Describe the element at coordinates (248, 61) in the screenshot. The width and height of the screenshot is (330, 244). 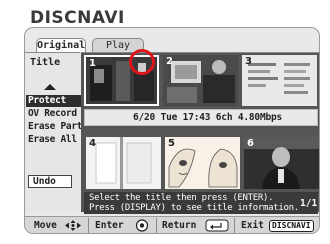
I see `thumbnail-number: 3` at that location.